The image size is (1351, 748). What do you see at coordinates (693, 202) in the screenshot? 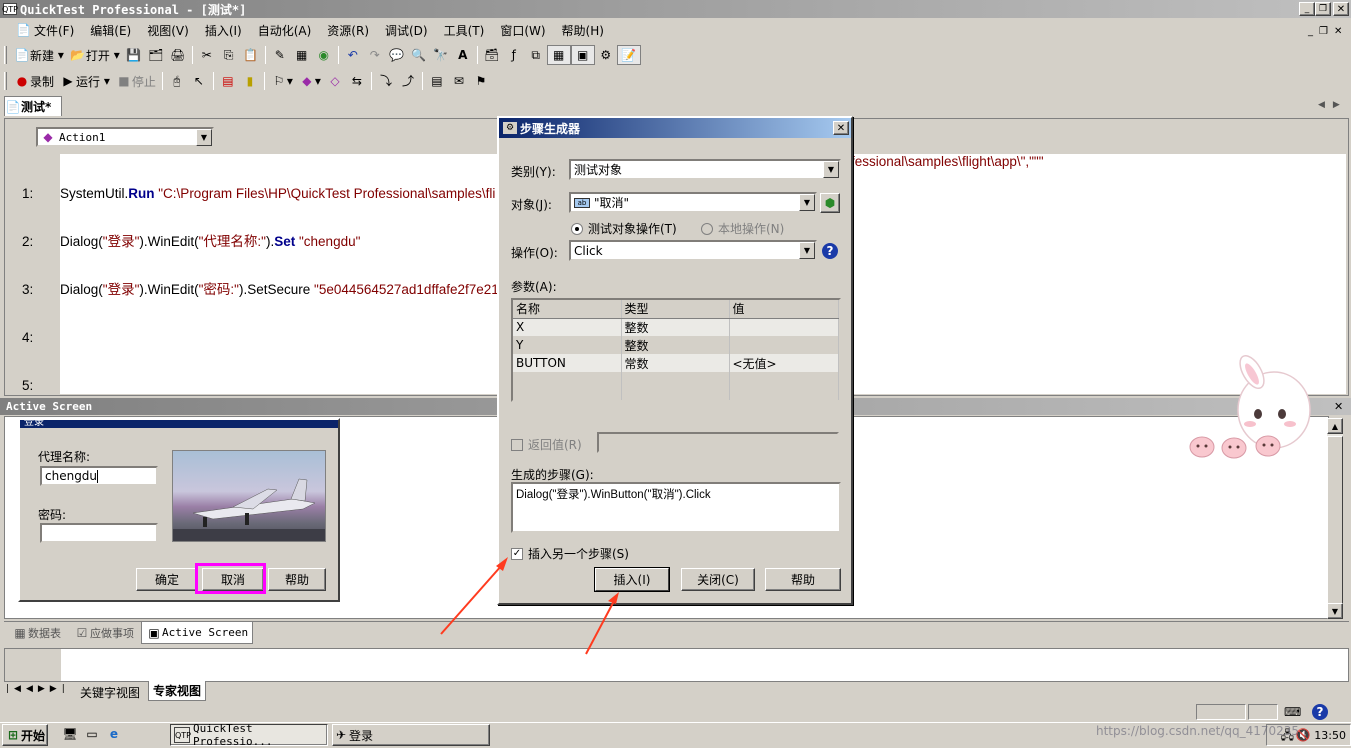
I see `object-select: ab "取消" ▼` at bounding box center [693, 202].